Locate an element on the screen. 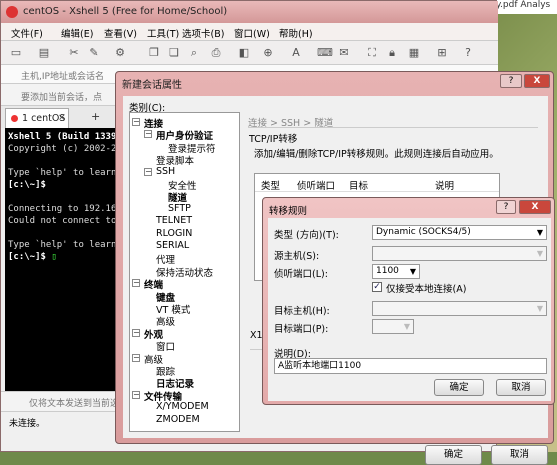  rule-cancel-button: 取消 is located at coordinates (521, 387).